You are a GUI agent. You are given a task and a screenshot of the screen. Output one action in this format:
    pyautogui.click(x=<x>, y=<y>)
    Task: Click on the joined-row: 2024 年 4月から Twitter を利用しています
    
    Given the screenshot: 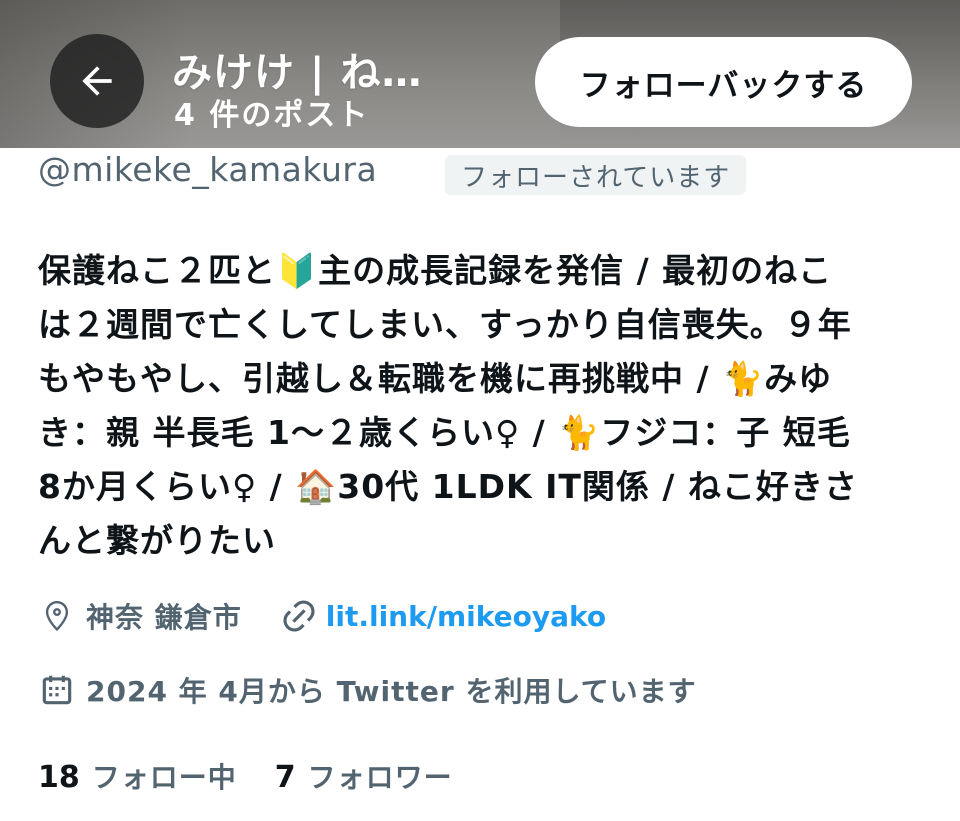 What is the action you would take?
    pyautogui.click(x=367, y=690)
    